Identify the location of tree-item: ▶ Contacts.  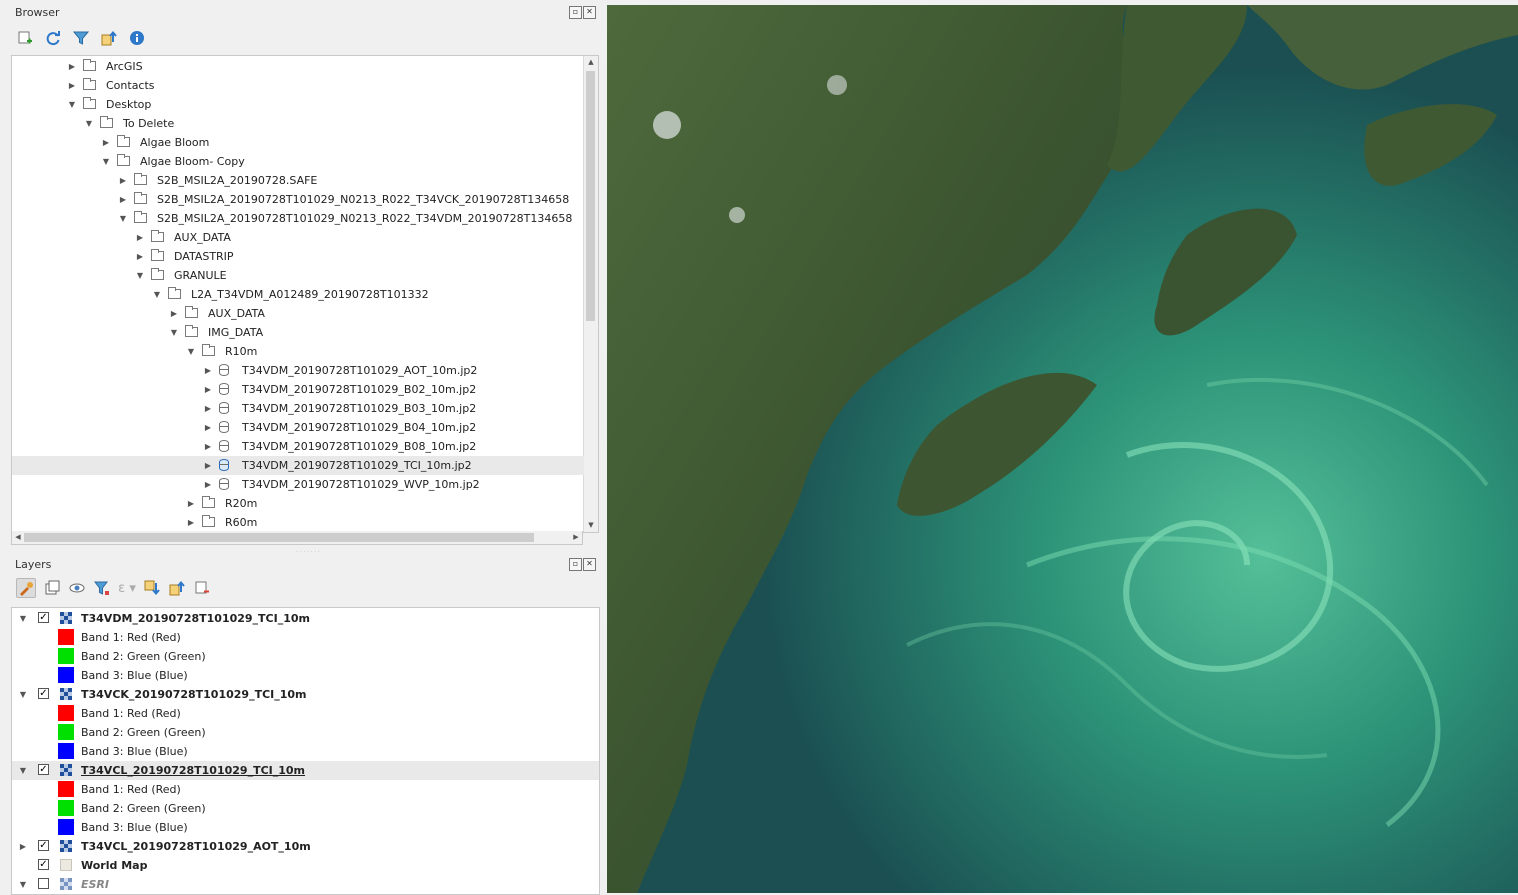
(298, 85).